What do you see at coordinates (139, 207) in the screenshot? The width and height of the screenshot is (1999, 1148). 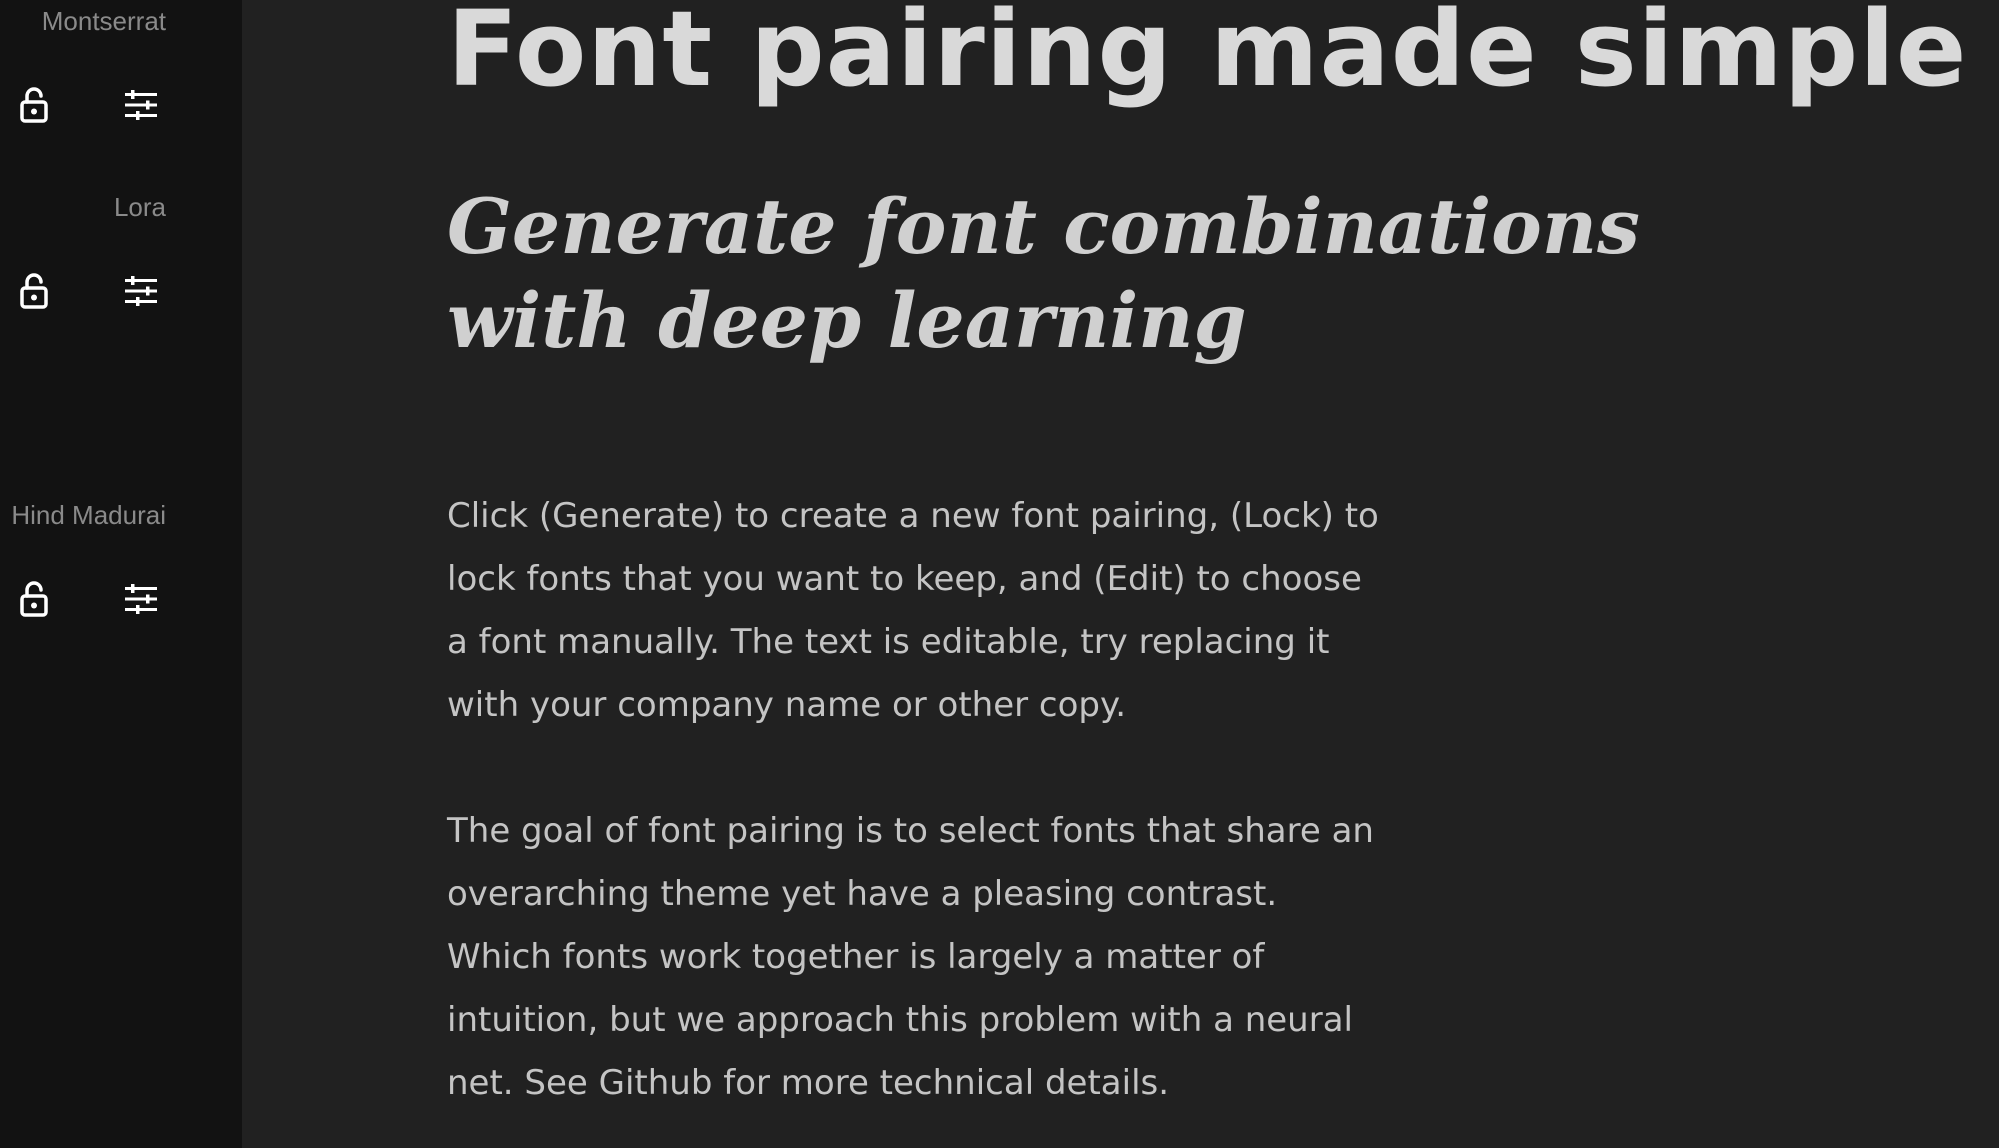 I see `font-name-label: Lora` at bounding box center [139, 207].